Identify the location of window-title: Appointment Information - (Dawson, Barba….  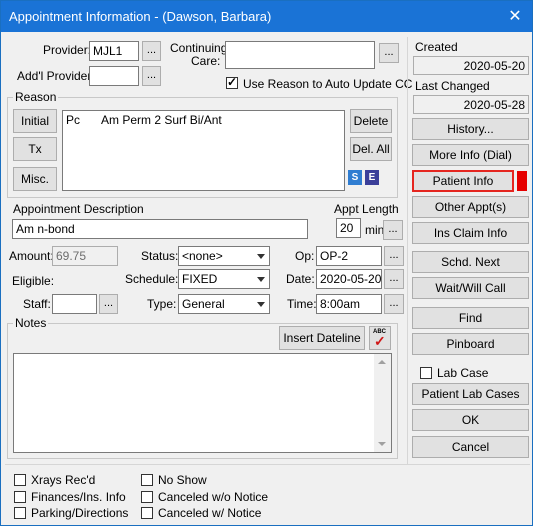
(140, 16).